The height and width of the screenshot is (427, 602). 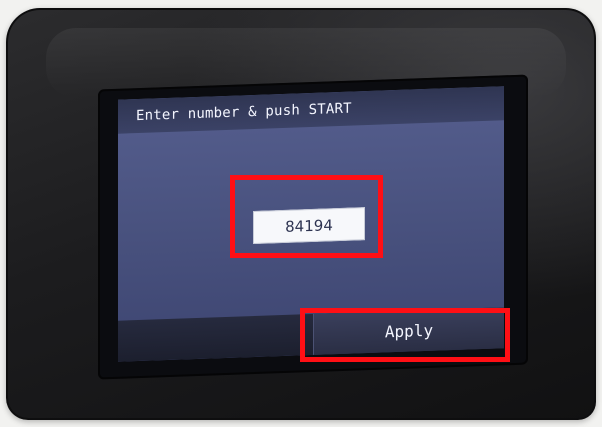 What do you see at coordinates (244, 112) in the screenshot?
I see `instruction-text: Enter number & push START` at bounding box center [244, 112].